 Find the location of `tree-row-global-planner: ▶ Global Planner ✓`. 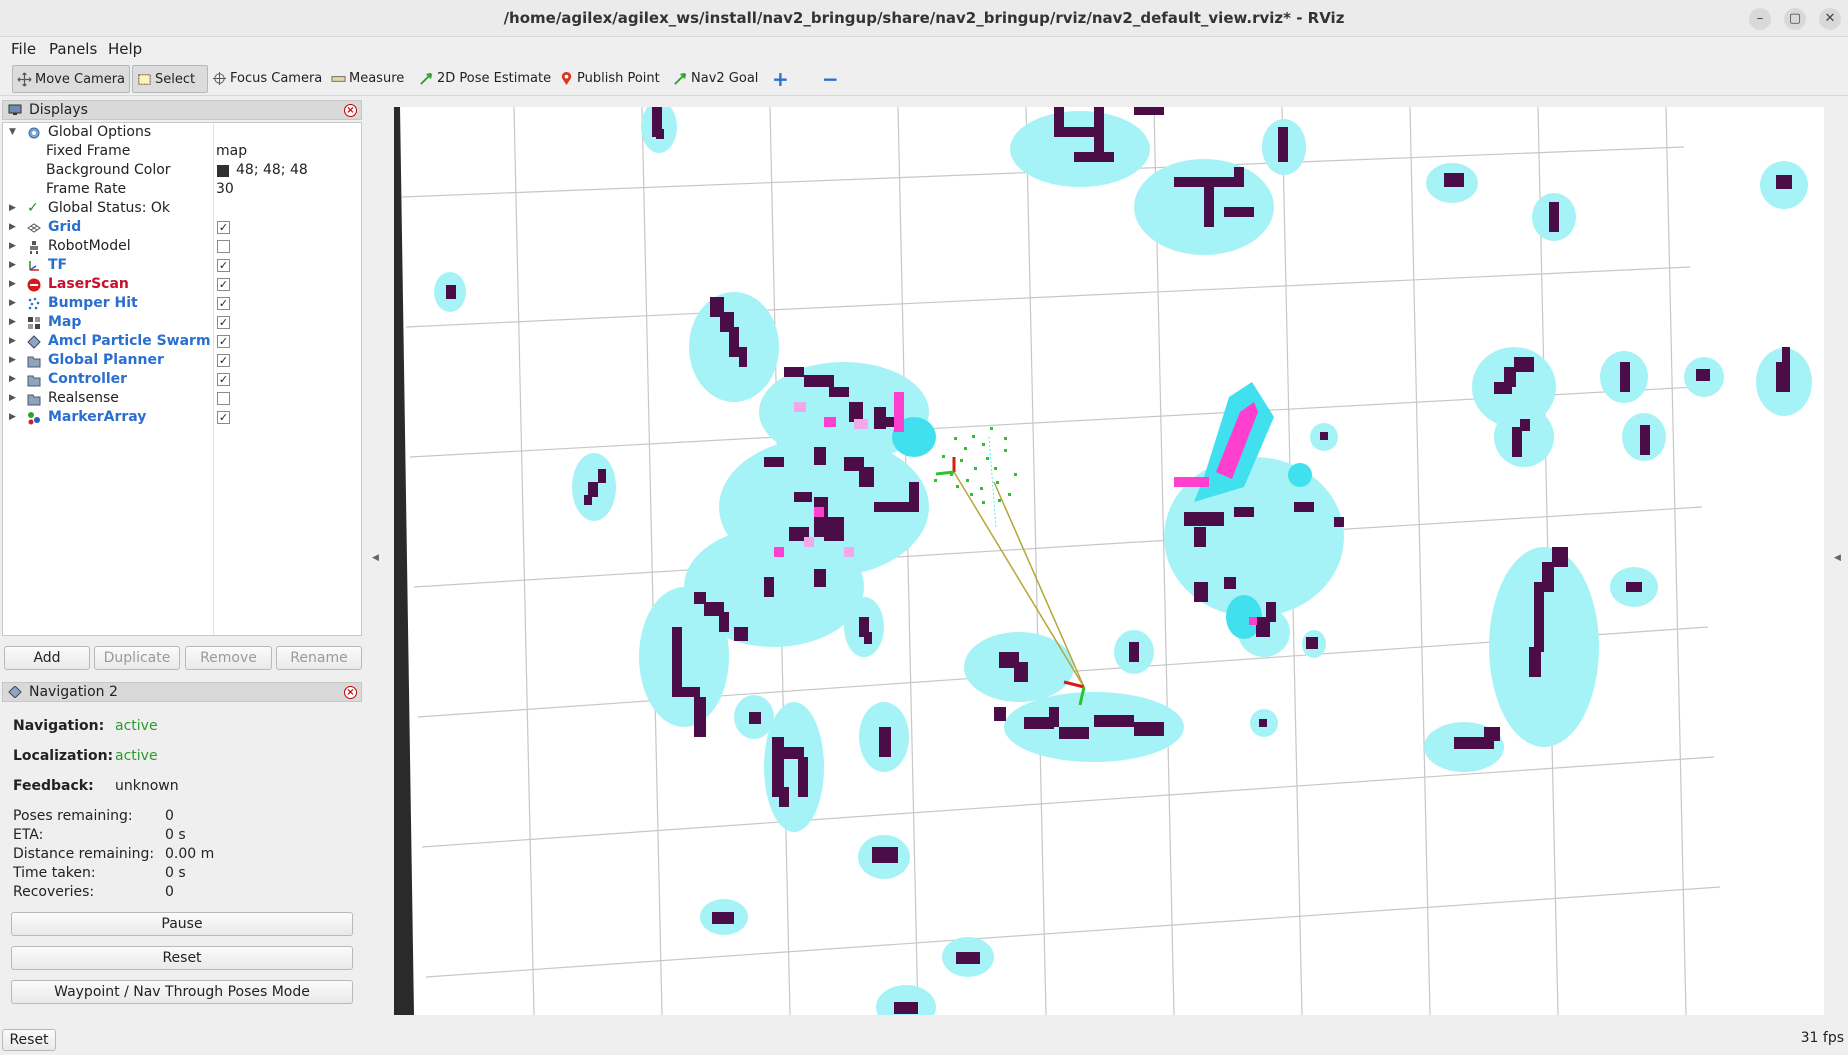

tree-row-global-planner: ▶ Global Planner ✓ is located at coordinates (182, 360).